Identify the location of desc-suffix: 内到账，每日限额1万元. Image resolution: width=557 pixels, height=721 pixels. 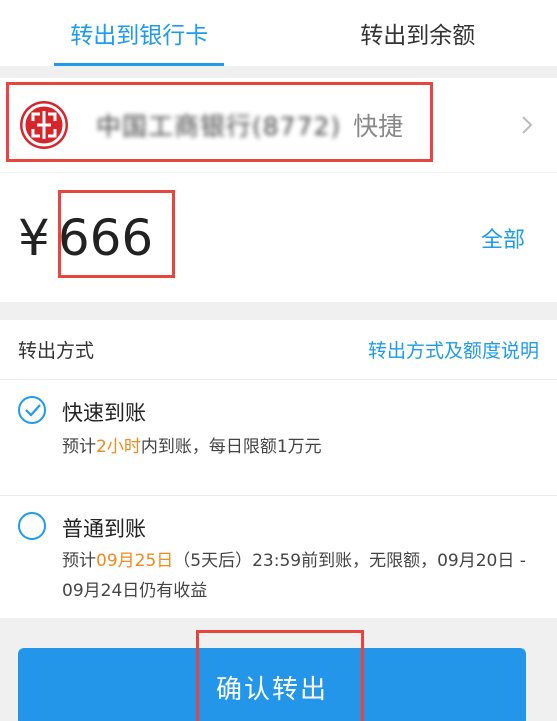
(231, 447).